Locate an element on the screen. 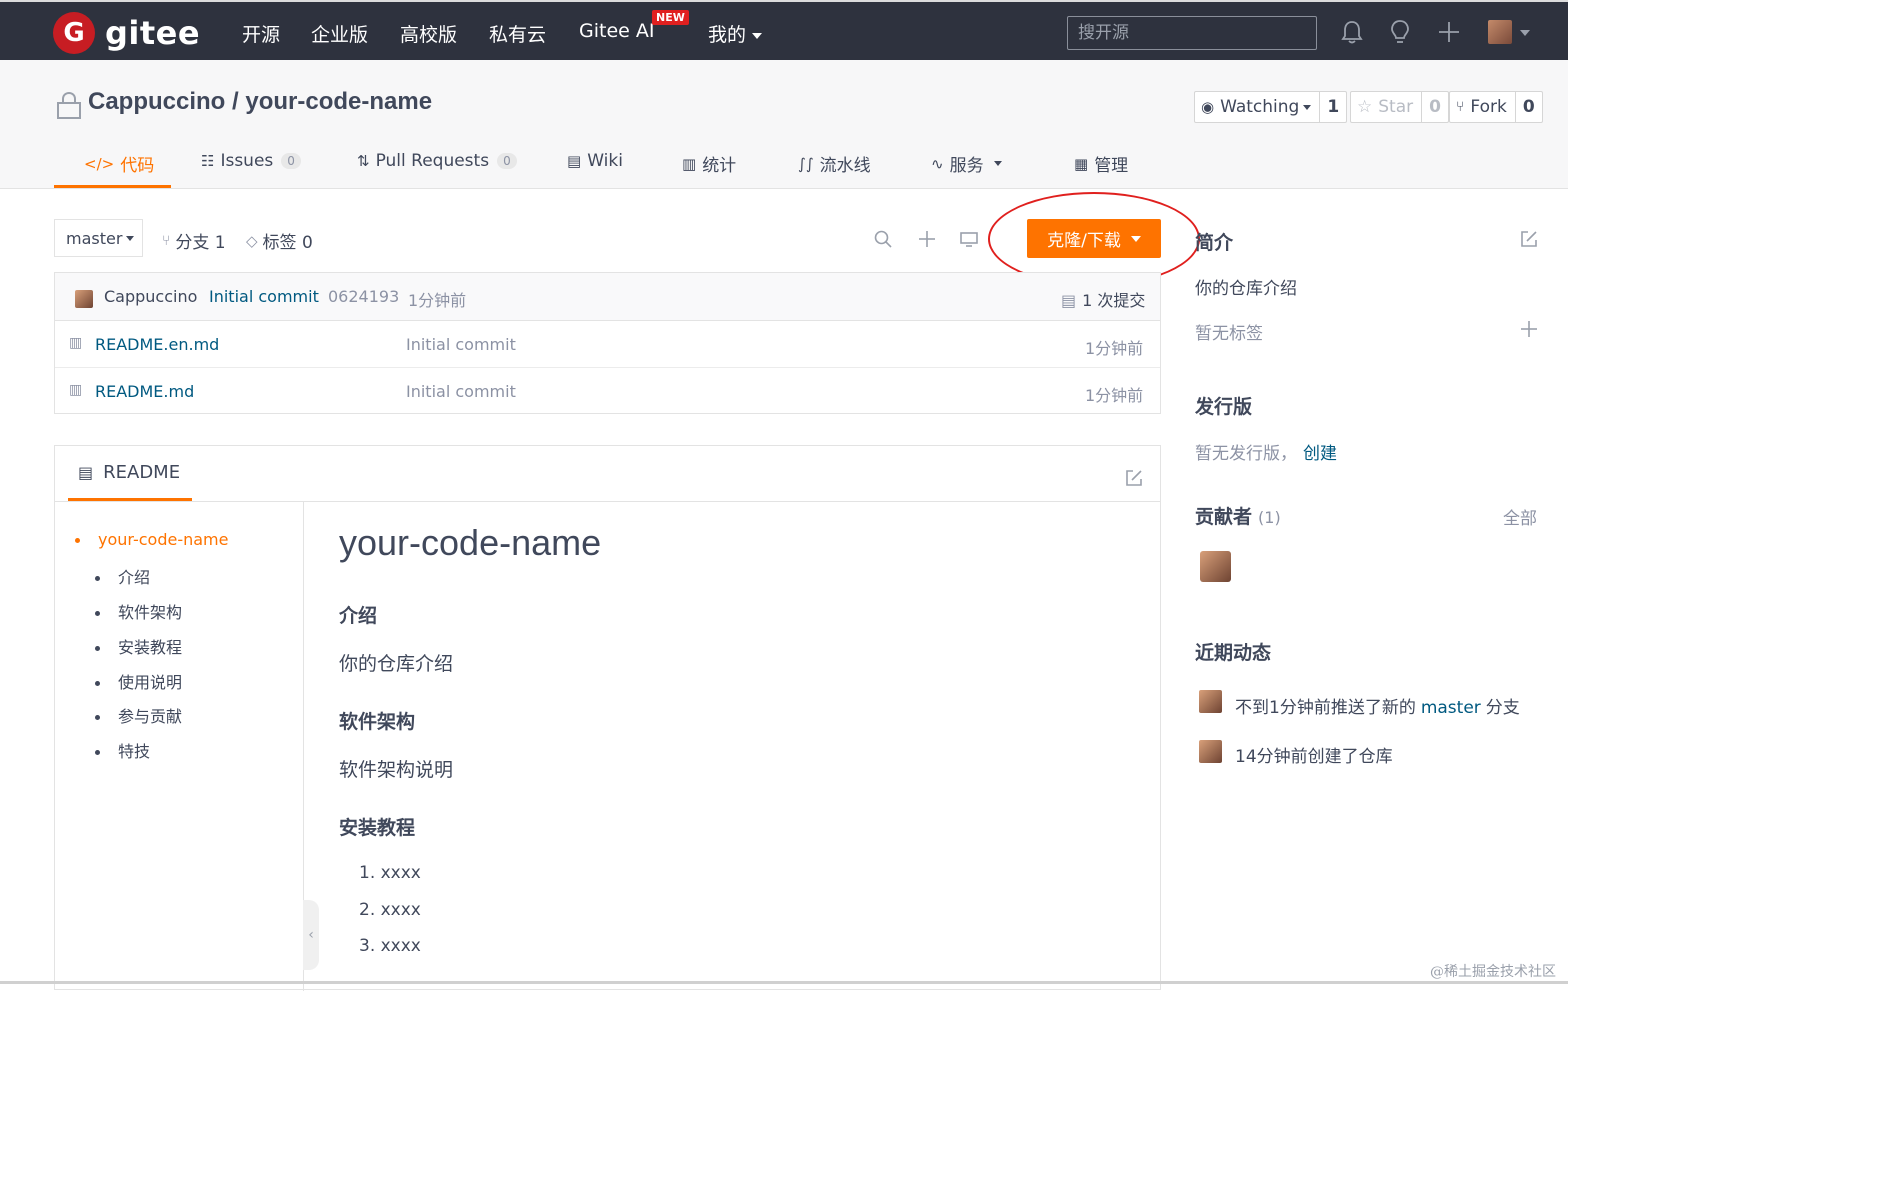  toc-item: 使用说明 is located at coordinates (138, 681).